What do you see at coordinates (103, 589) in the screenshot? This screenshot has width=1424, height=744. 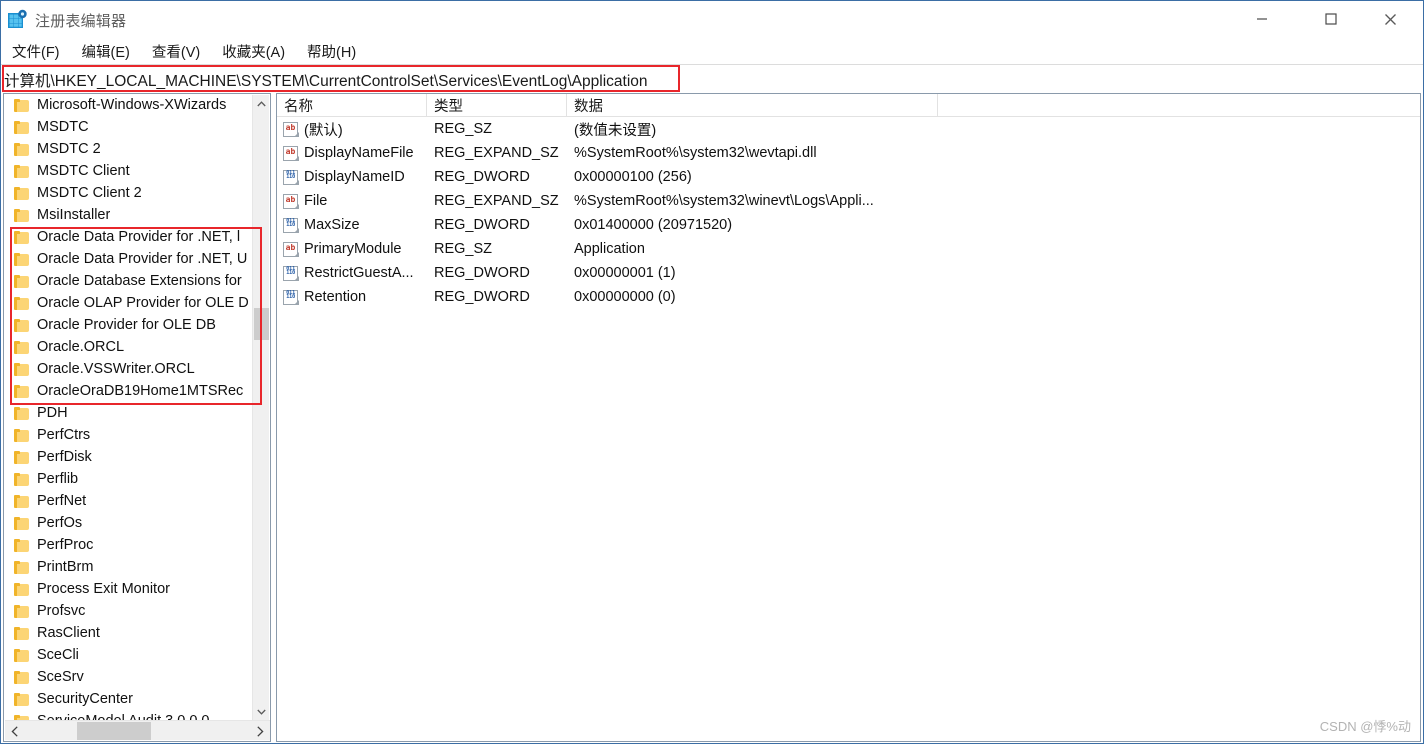 I see `tree-item-label: Process Exit Monitor` at bounding box center [103, 589].